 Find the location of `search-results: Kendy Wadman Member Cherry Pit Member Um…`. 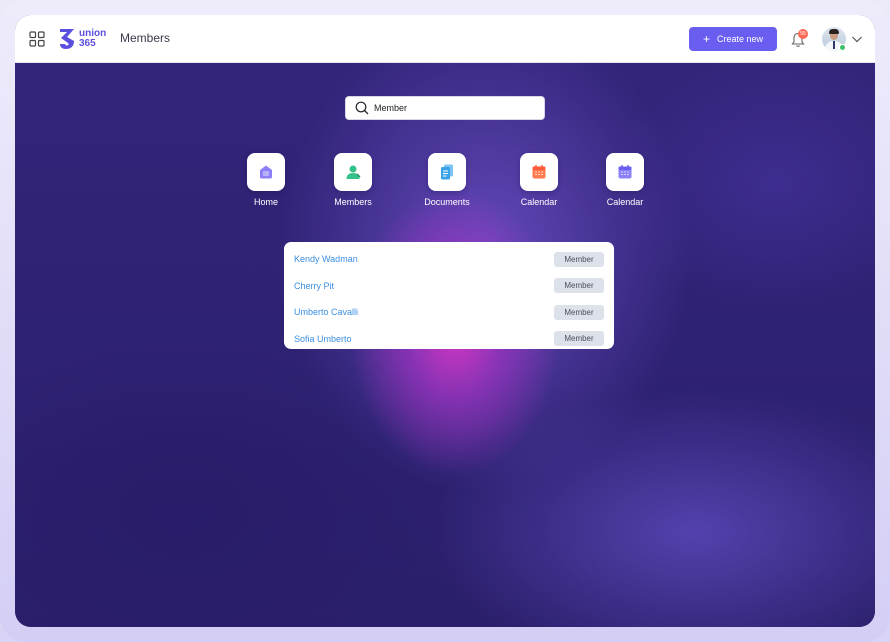

search-results: Kendy Wadman Member Cherry Pit Member Um… is located at coordinates (449, 295).